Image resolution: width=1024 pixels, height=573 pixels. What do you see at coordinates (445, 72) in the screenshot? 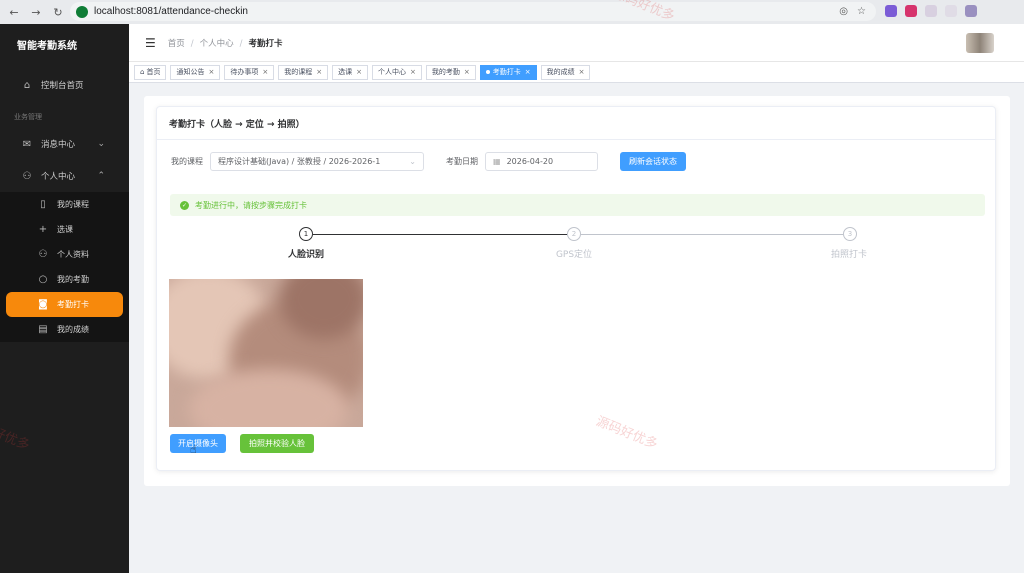
I see `tab-label: 我的考勤` at bounding box center [445, 72].